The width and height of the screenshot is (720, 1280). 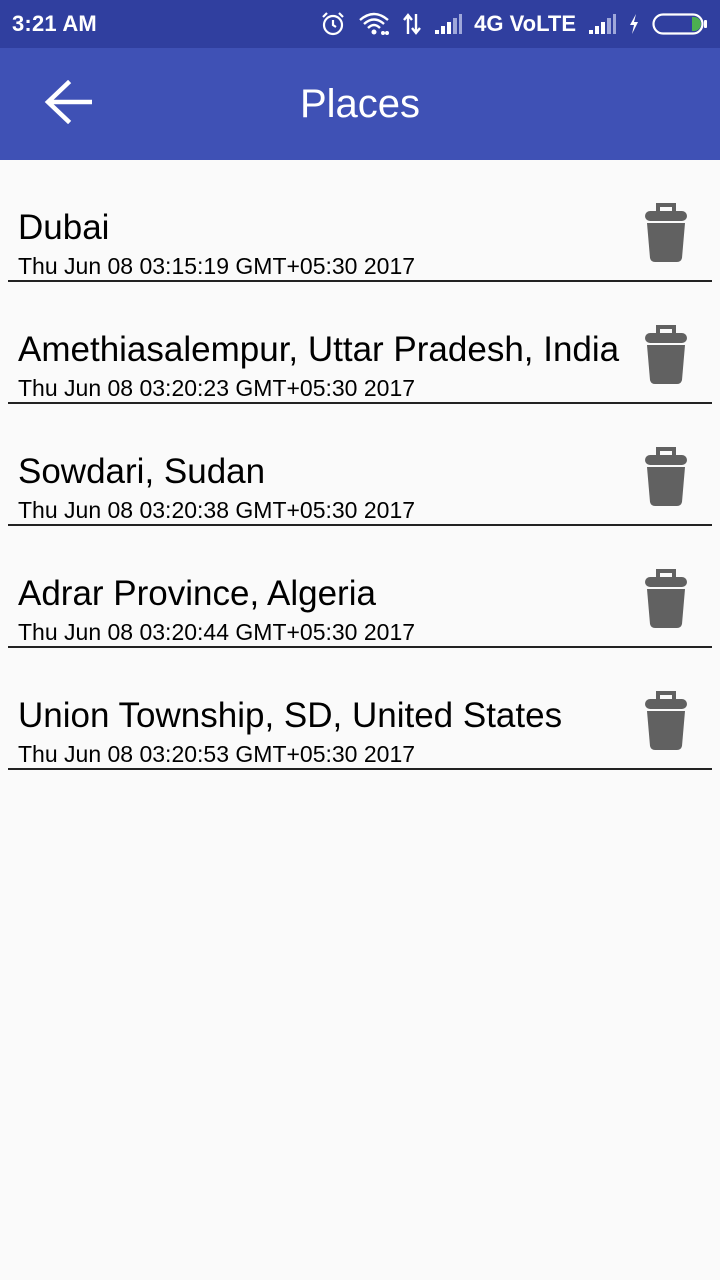 What do you see at coordinates (197, 593) in the screenshot?
I see `place-name: Adrar Province, Algeria` at bounding box center [197, 593].